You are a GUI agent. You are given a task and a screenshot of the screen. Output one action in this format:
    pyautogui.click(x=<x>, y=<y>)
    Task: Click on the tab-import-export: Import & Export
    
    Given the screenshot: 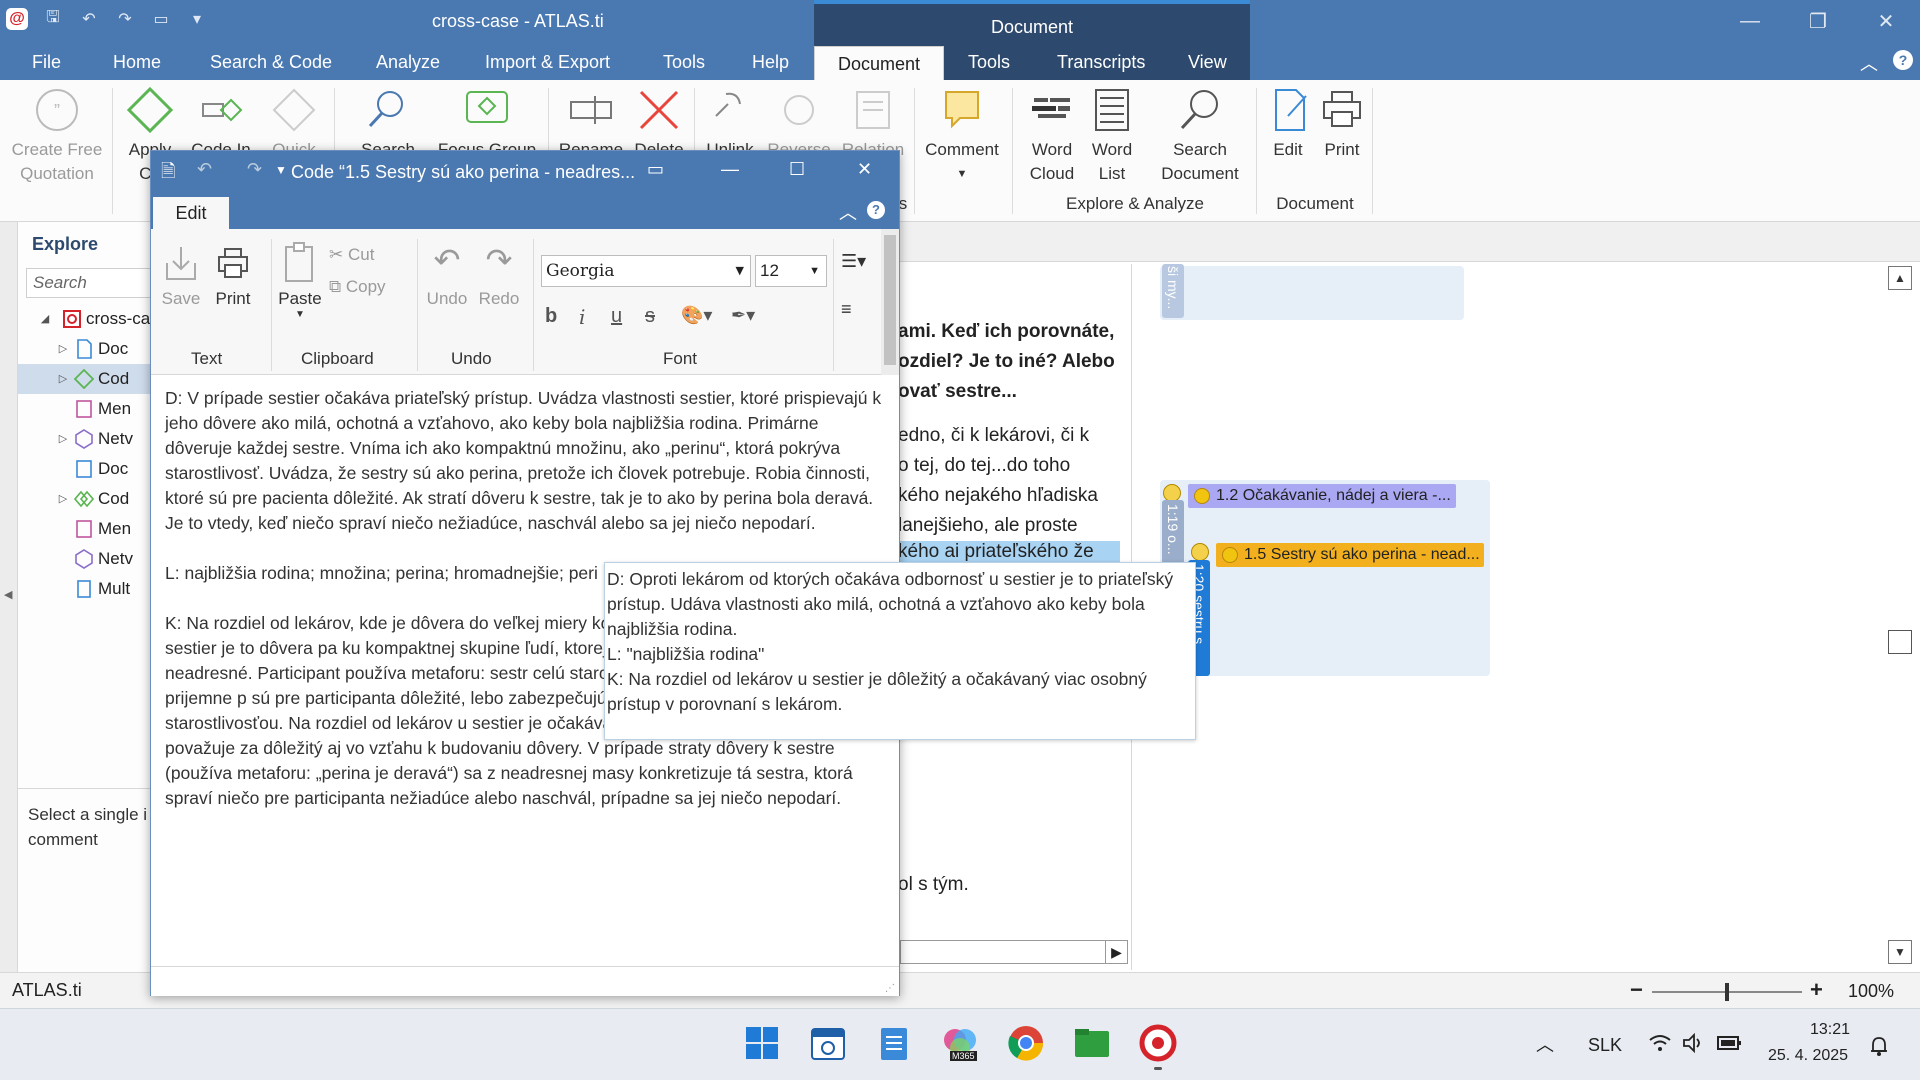 What is the action you would take?
    pyautogui.click(x=547, y=62)
    